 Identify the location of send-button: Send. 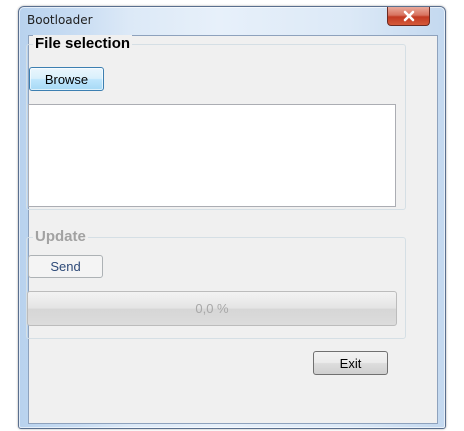
(65, 266).